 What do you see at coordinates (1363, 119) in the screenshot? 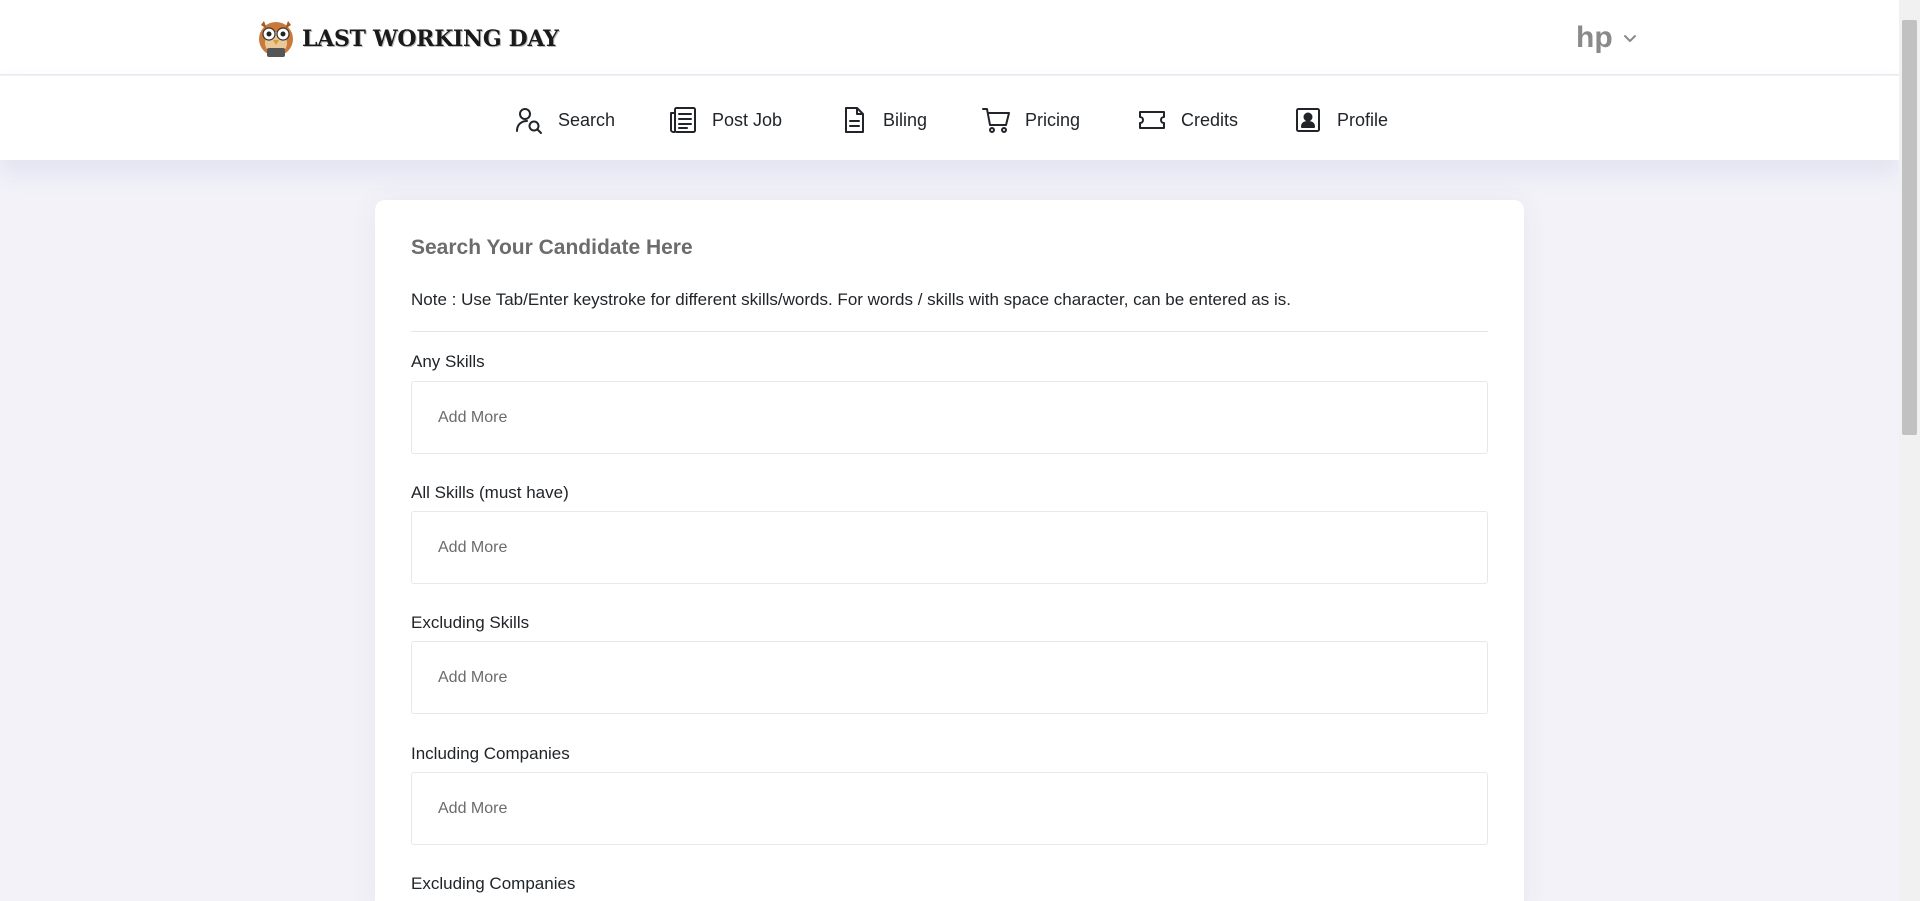
I see `nav-label-profile: Profile` at bounding box center [1363, 119].